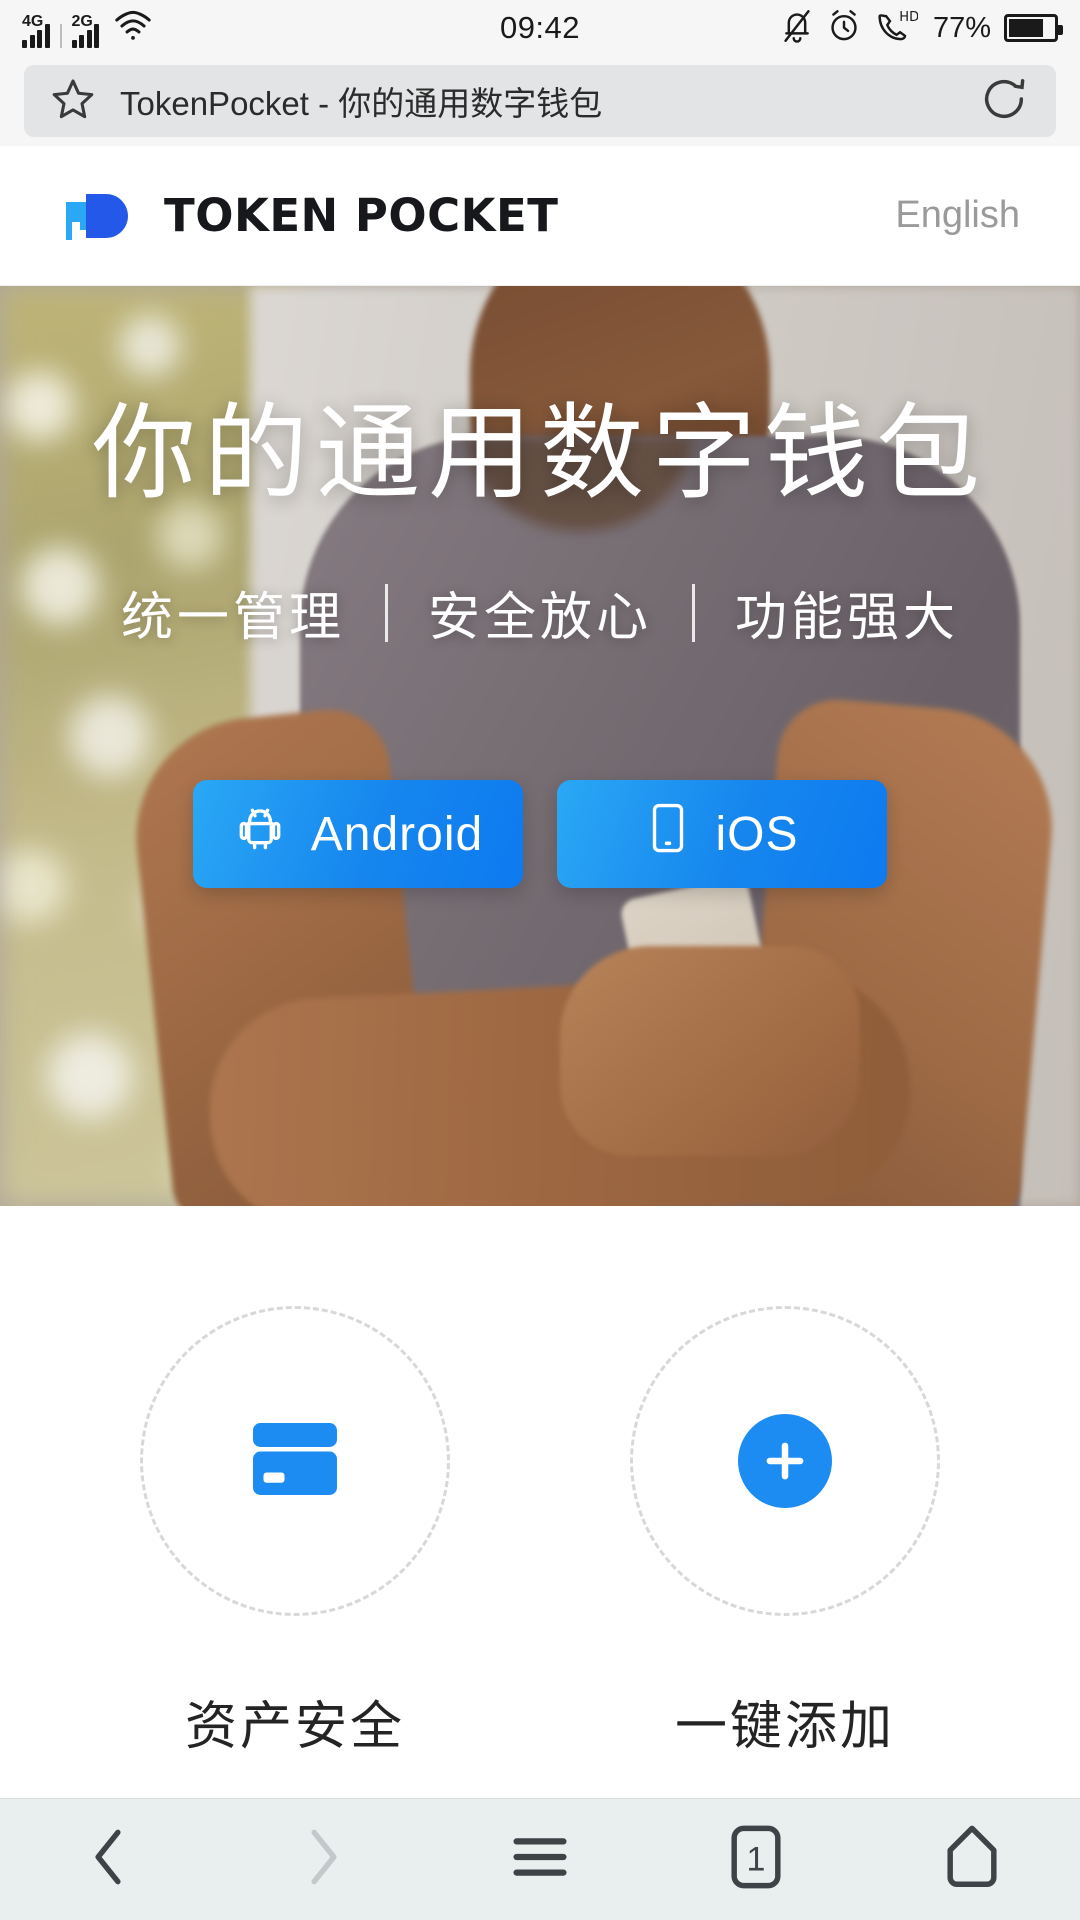 This screenshot has width=1080, height=1920. I want to click on battery-icon, so click(1033, 28).